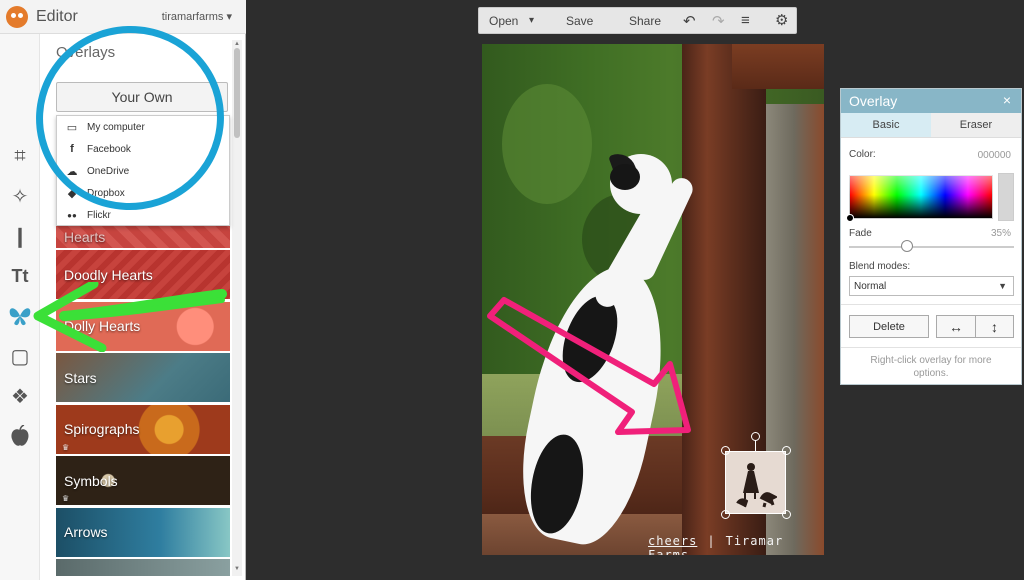  I want to click on category-label: Symbols, so click(91, 480).